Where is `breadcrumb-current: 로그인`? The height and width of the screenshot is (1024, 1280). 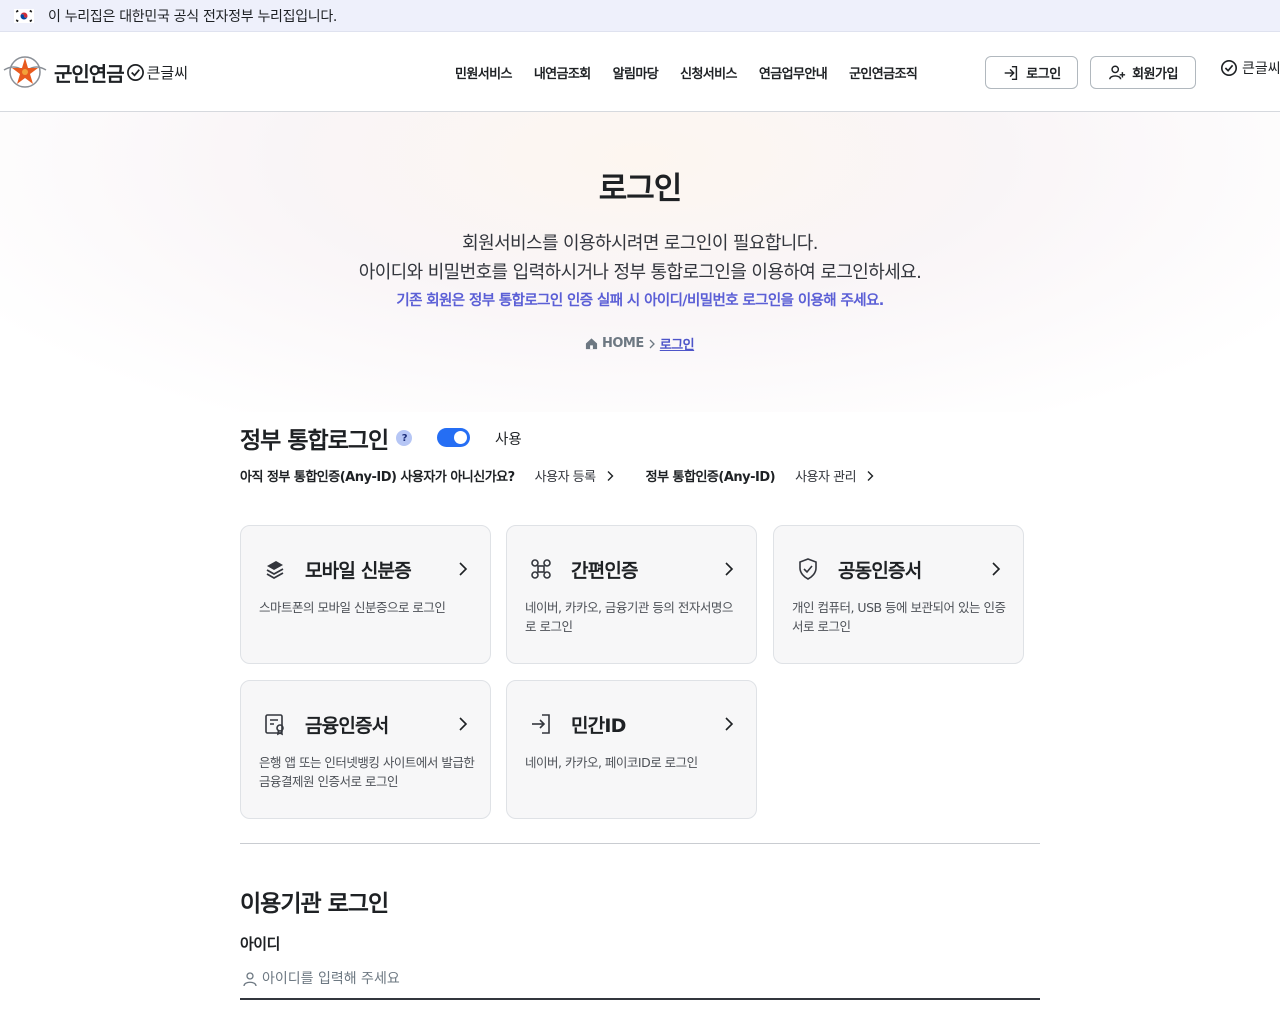 breadcrumb-current: 로그인 is located at coordinates (677, 343).